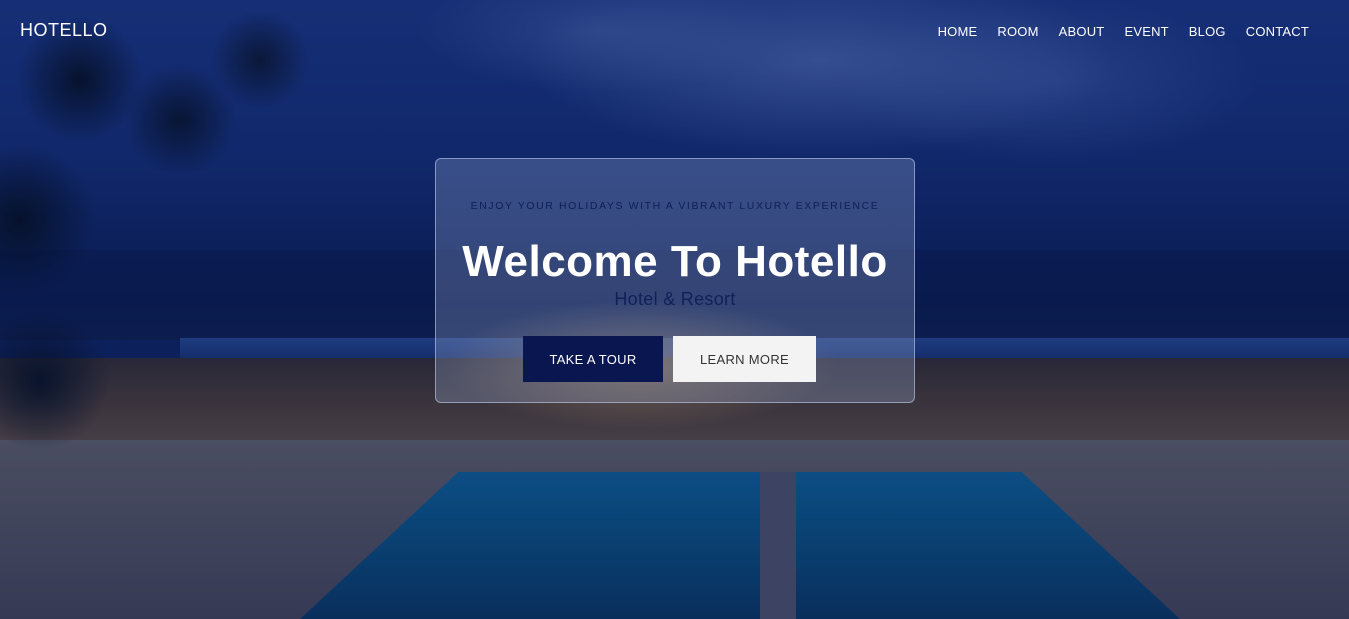 The width and height of the screenshot is (1349, 619). What do you see at coordinates (593, 359) in the screenshot?
I see `take-a-tour-button: TAKE A TOUR` at bounding box center [593, 359].